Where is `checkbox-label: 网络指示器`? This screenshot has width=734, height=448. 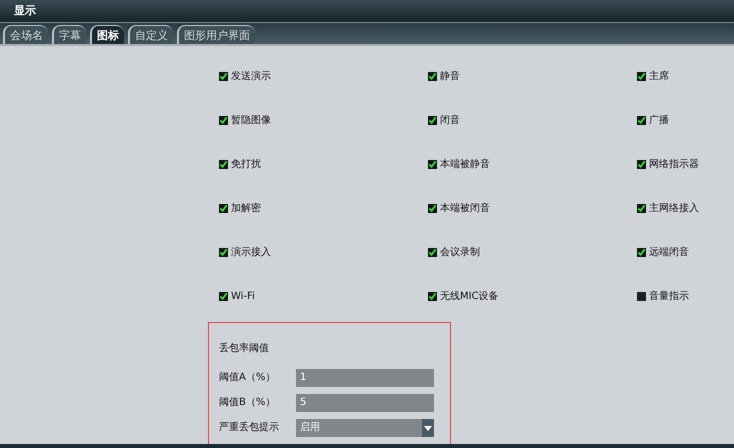 checkbox-label: 网络指示器 is located at coordinates (674, 165).